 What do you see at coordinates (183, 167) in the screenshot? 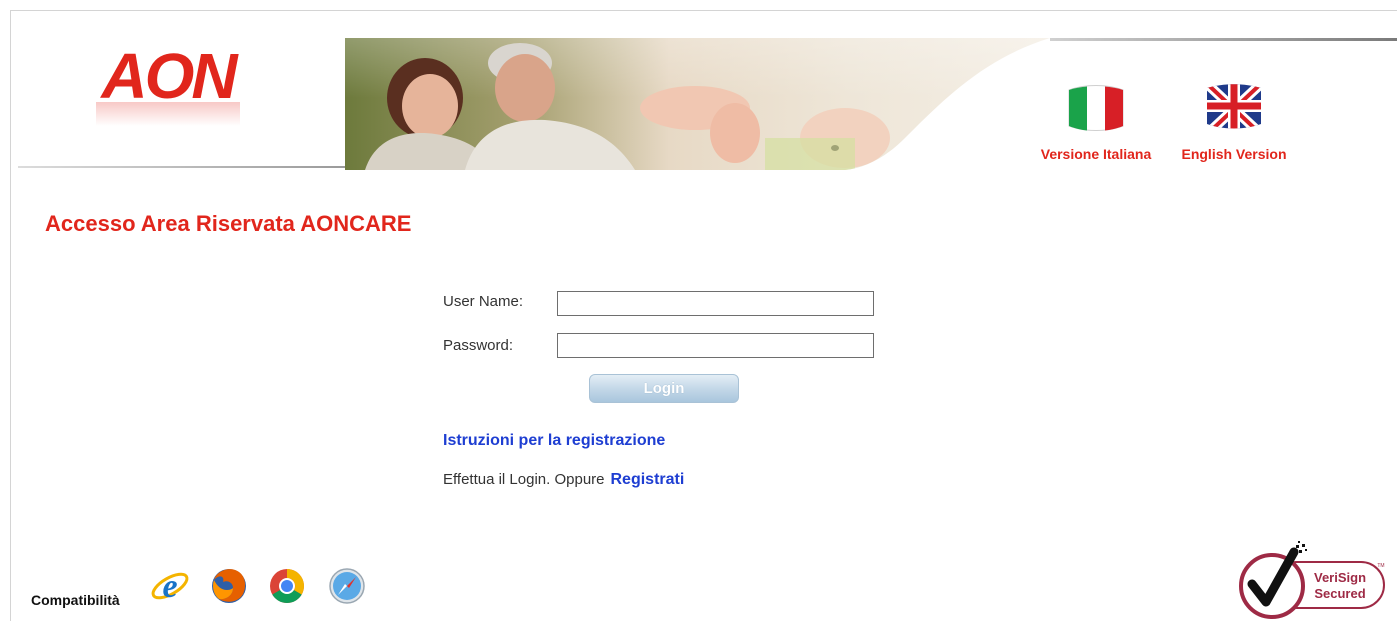
I see `header-divider` at bounding box center [183, 167].